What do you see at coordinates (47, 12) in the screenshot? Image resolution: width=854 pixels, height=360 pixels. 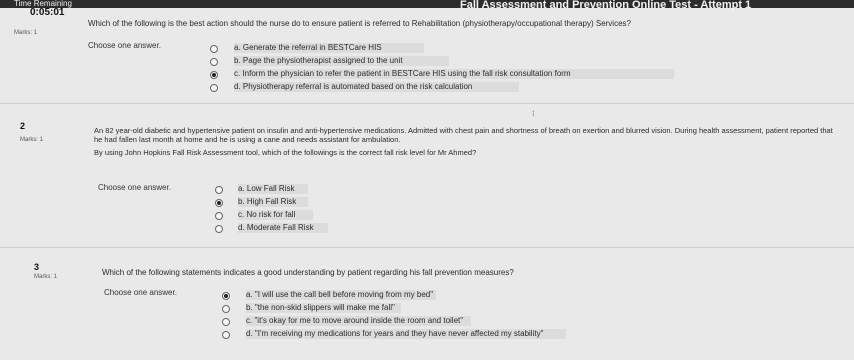 I see `time-remaining-value: 0:05:01` at bounding box center [47, 12].